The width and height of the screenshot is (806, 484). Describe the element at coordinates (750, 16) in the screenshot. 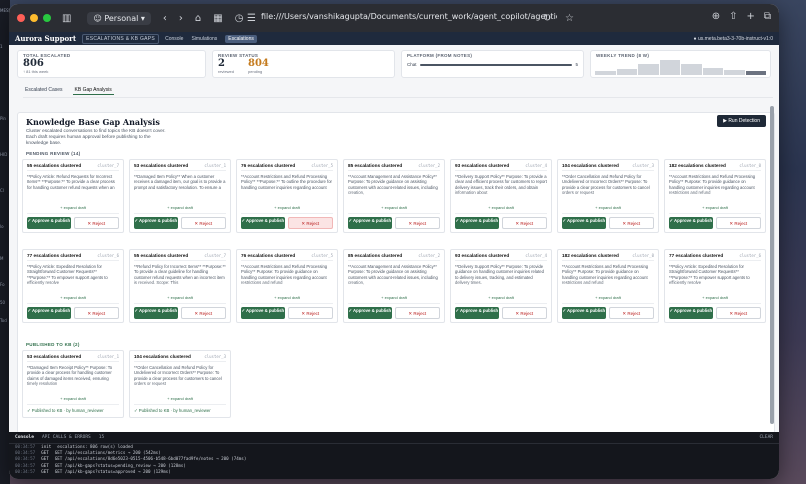

I see `new-tab-icon: +` at that location.